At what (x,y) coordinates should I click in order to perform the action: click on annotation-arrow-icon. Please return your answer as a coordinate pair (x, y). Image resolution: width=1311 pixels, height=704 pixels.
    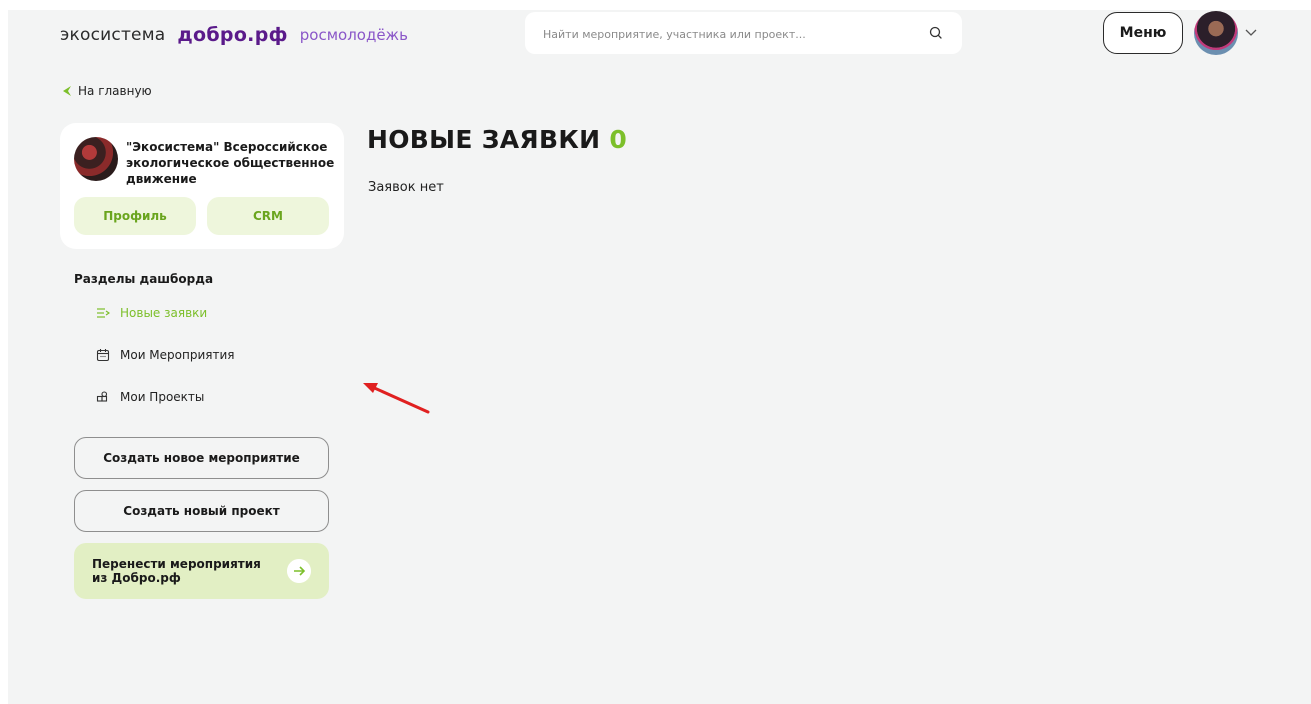
    Looking at the image, I should click on (396, 398).